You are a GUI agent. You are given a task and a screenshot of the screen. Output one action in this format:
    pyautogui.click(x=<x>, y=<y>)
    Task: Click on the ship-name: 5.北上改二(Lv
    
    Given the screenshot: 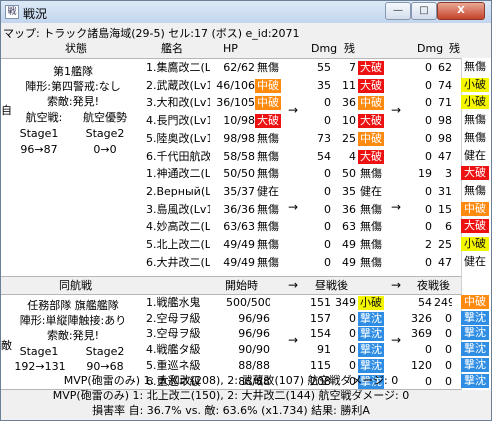 What is the action you would take?
    pyautogui.click(x=178, y=244)
    